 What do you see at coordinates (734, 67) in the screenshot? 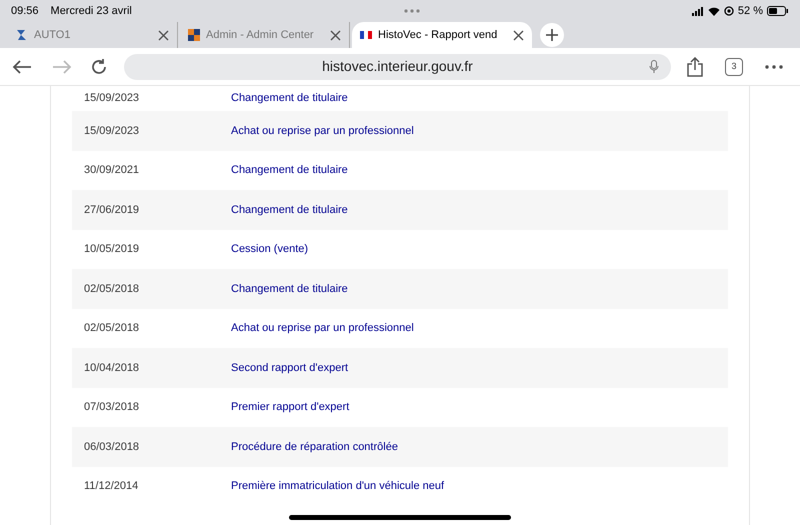
I see `tab-count-button: 3` at bounding box center [734, 67].